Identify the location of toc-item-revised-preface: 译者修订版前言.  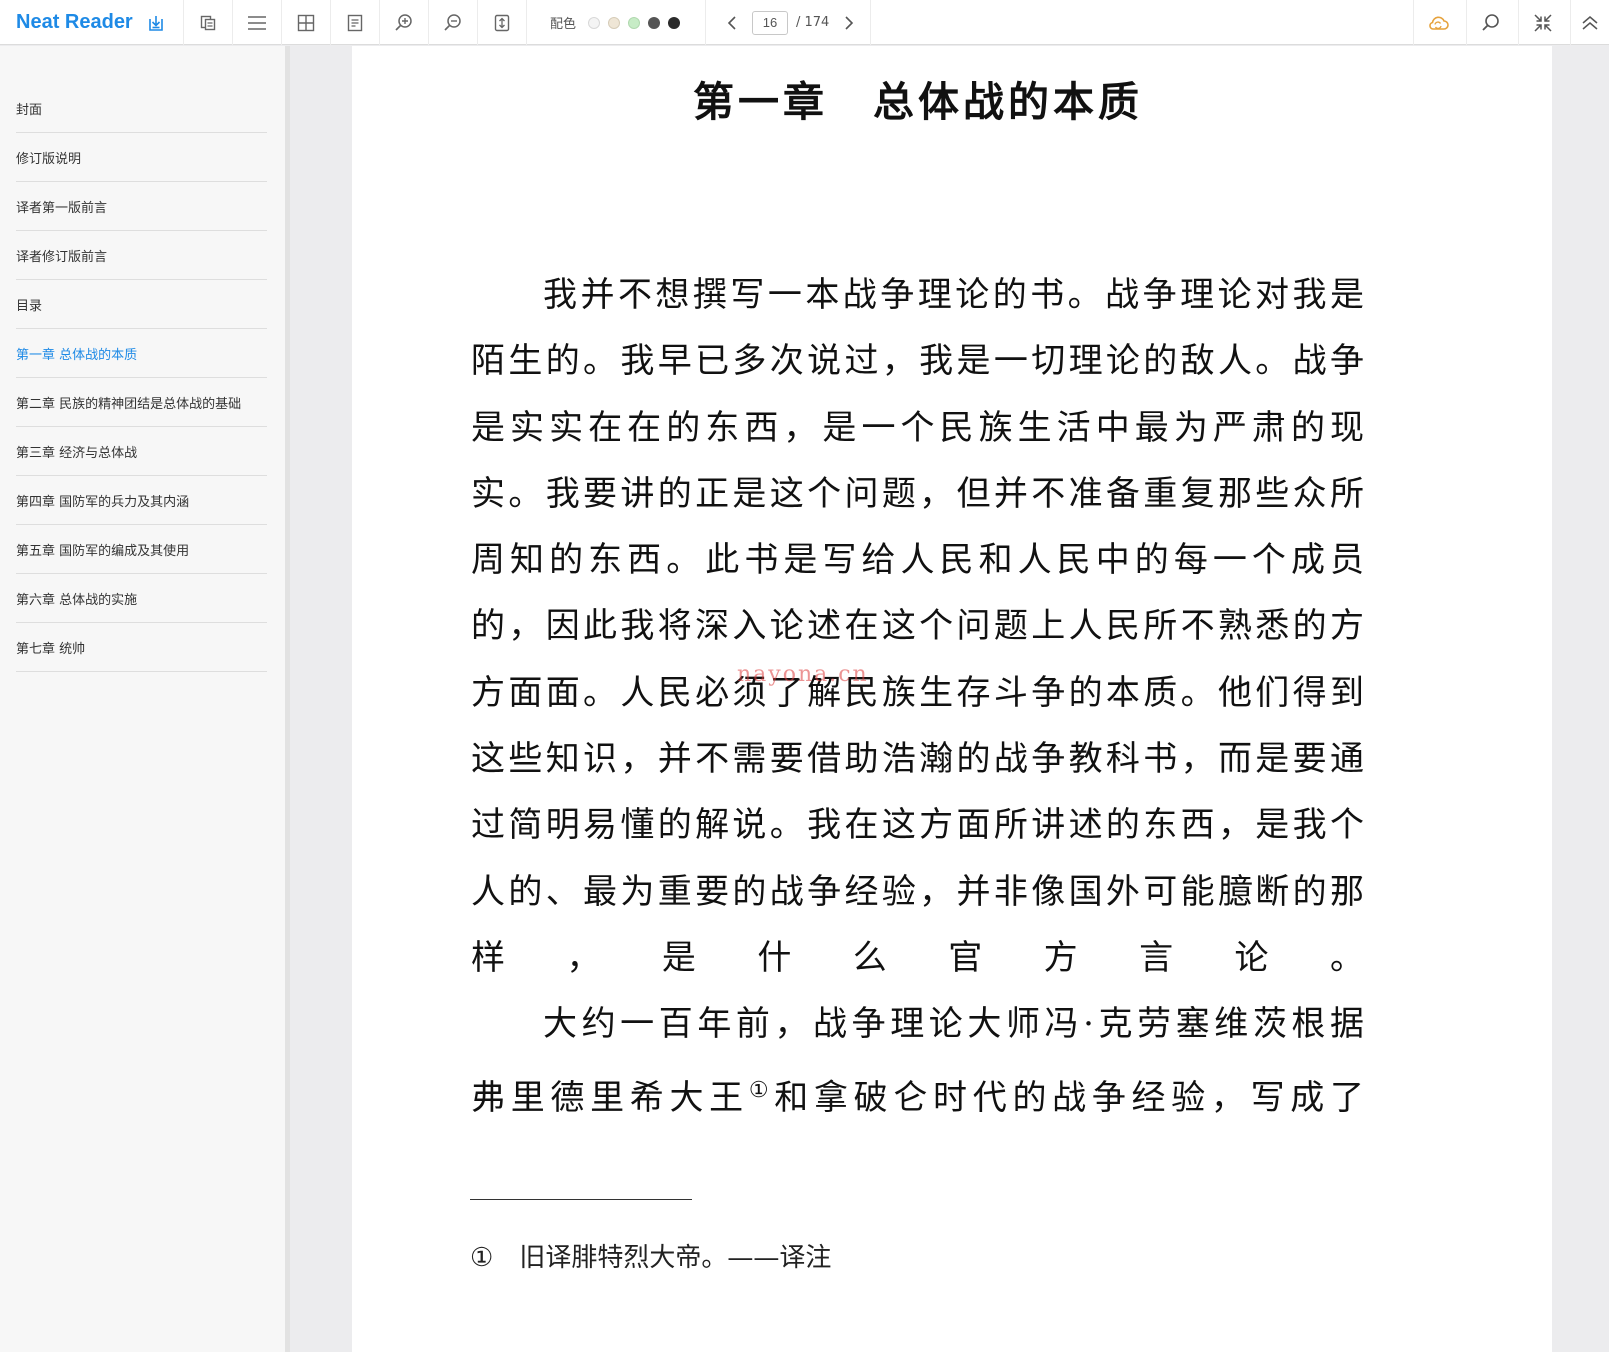
(141, 255).